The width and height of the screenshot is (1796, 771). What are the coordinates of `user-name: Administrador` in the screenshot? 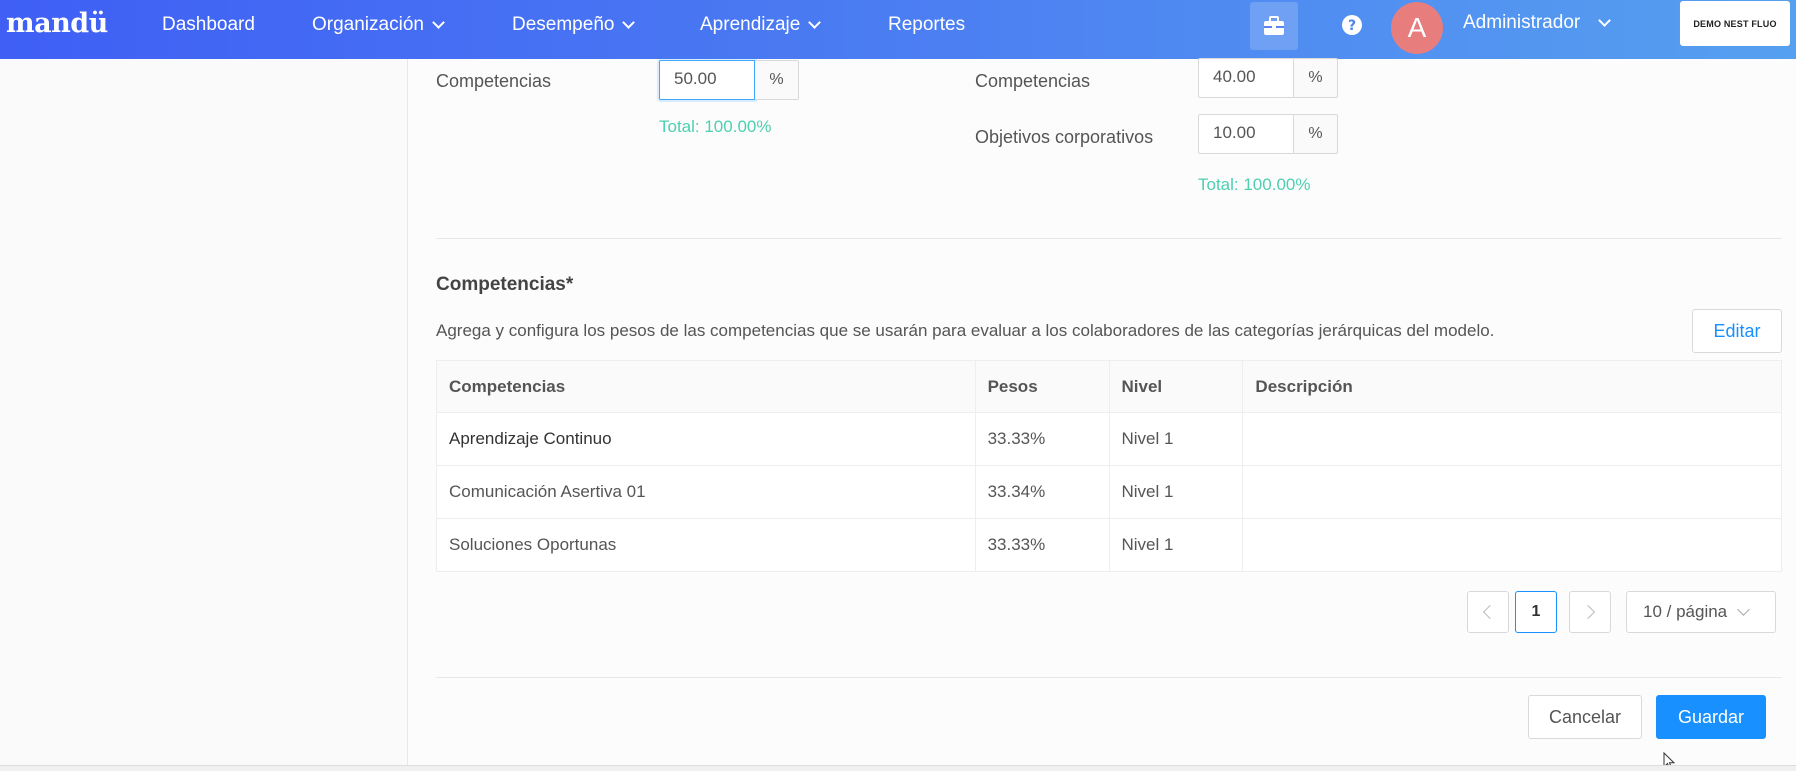 It's located at (1522, 22).